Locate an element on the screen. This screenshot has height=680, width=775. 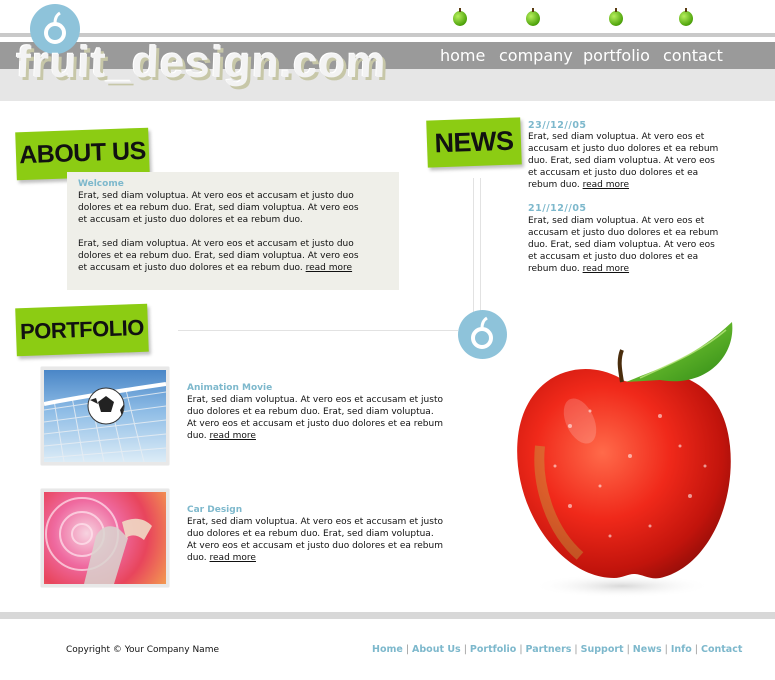
footer-link-home: Home is located at coordinates (387, 649).